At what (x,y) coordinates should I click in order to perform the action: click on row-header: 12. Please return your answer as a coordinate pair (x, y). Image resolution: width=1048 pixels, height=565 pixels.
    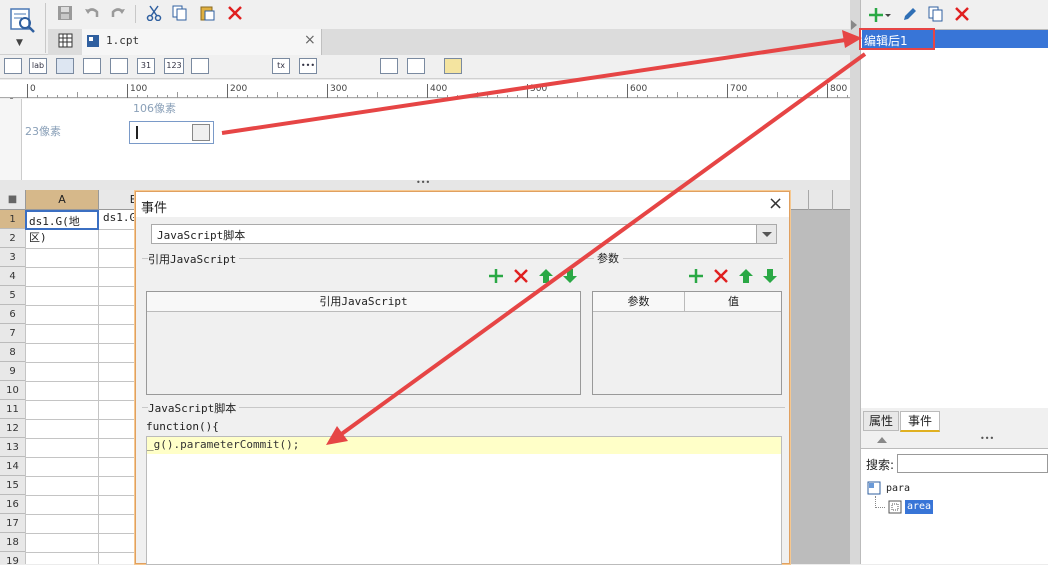
    Looking at the image, I should click on (12, 428).